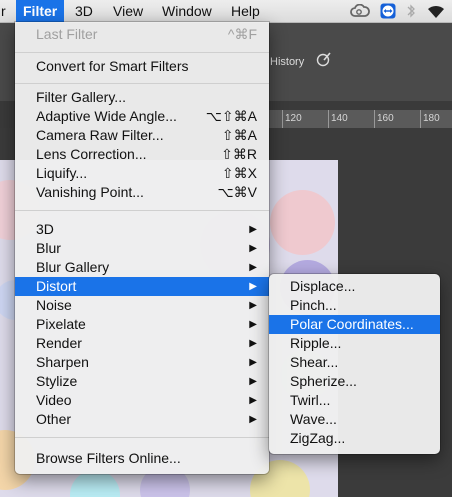 This screenshot has width=452, height=497. What do you see at coordinates (142, 229) in the screenshot?
I see `menu-item-3d: 3D ▶` at bounding box center [142, 229].